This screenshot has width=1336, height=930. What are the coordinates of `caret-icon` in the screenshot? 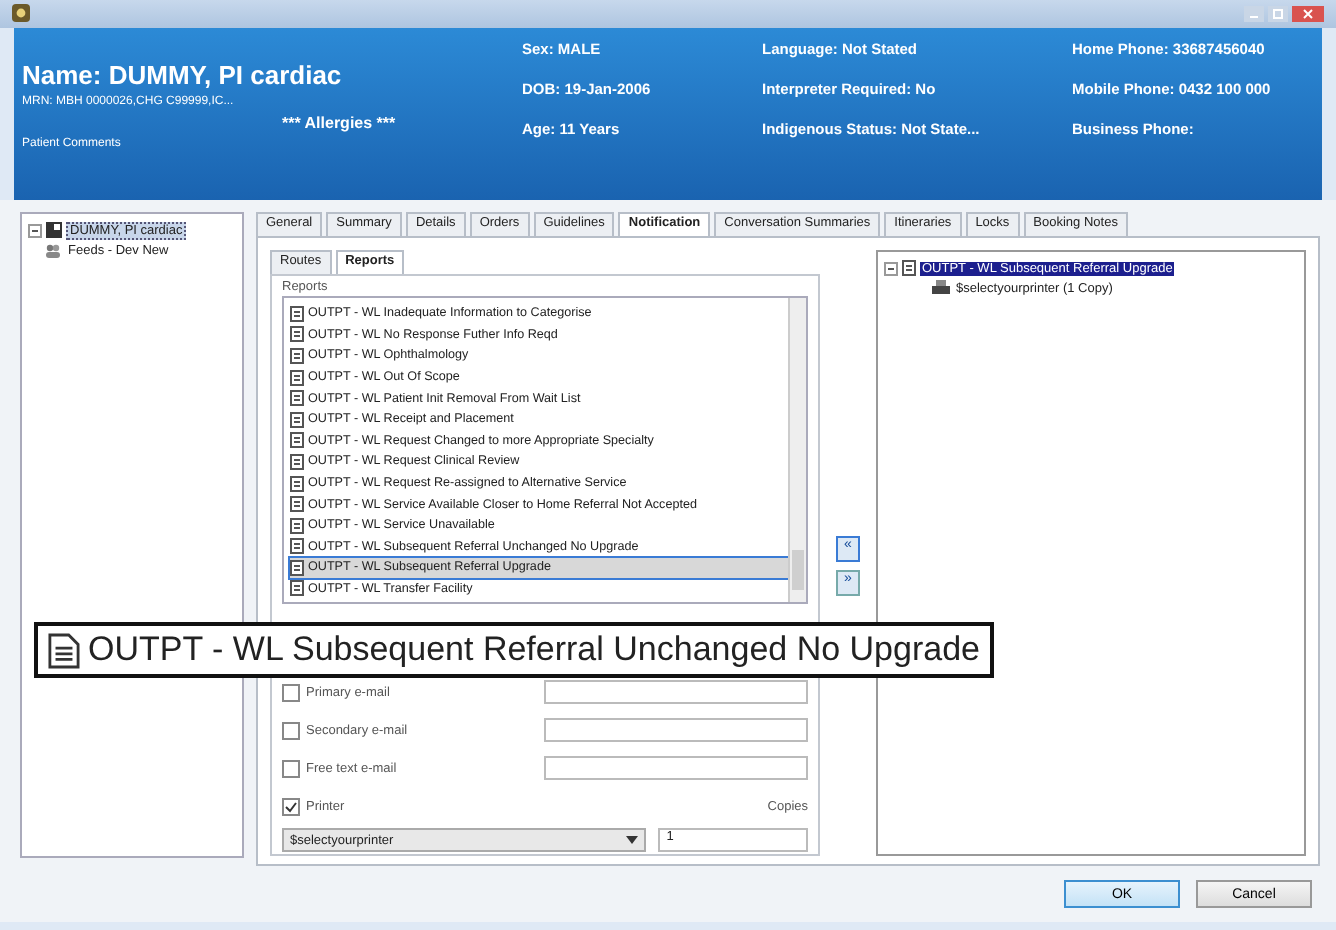 It's located at (632, 840).